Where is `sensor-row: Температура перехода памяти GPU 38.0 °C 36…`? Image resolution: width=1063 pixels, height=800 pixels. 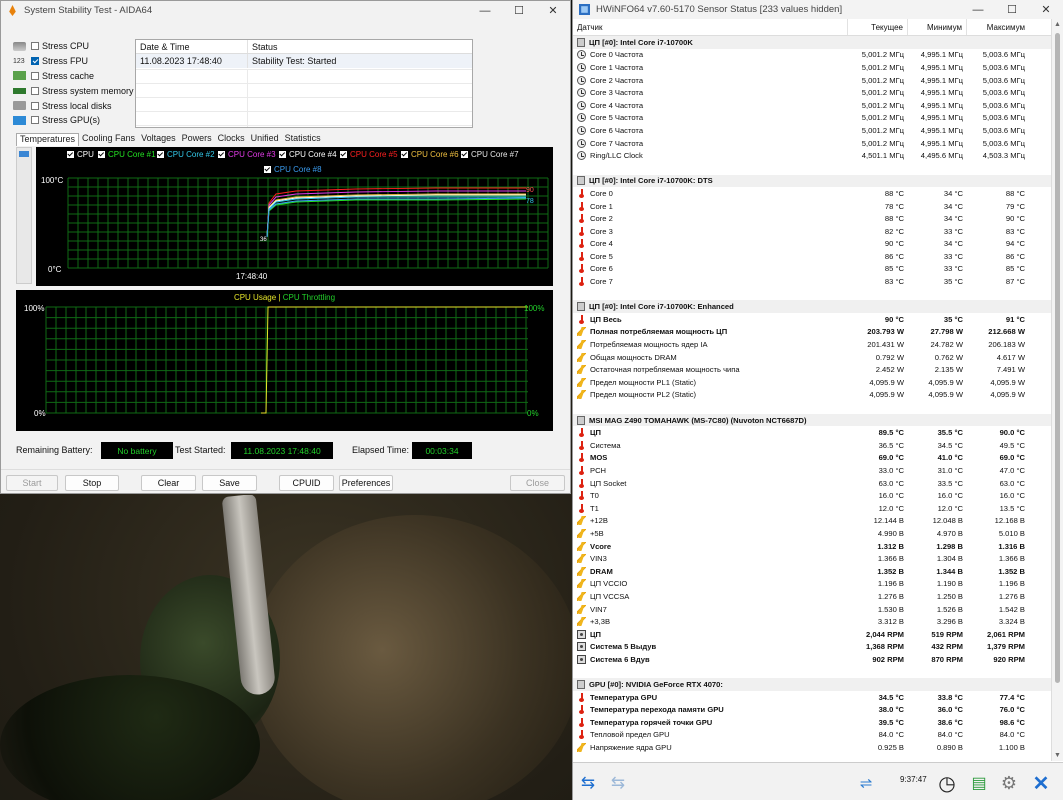 sensor-row: Температура перехода памяти GPU 38.0 °C 36… is located at coordinates (812, 709).